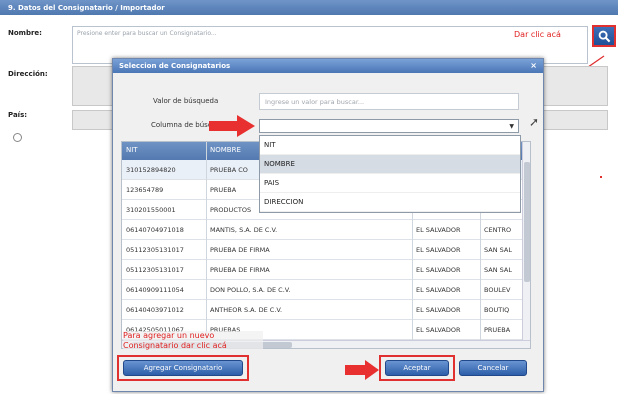 The height and width of the screenshot is (394, 618). I want to click on section-header: 9. Datos del Consignatario / Importador, so click(309, 7).